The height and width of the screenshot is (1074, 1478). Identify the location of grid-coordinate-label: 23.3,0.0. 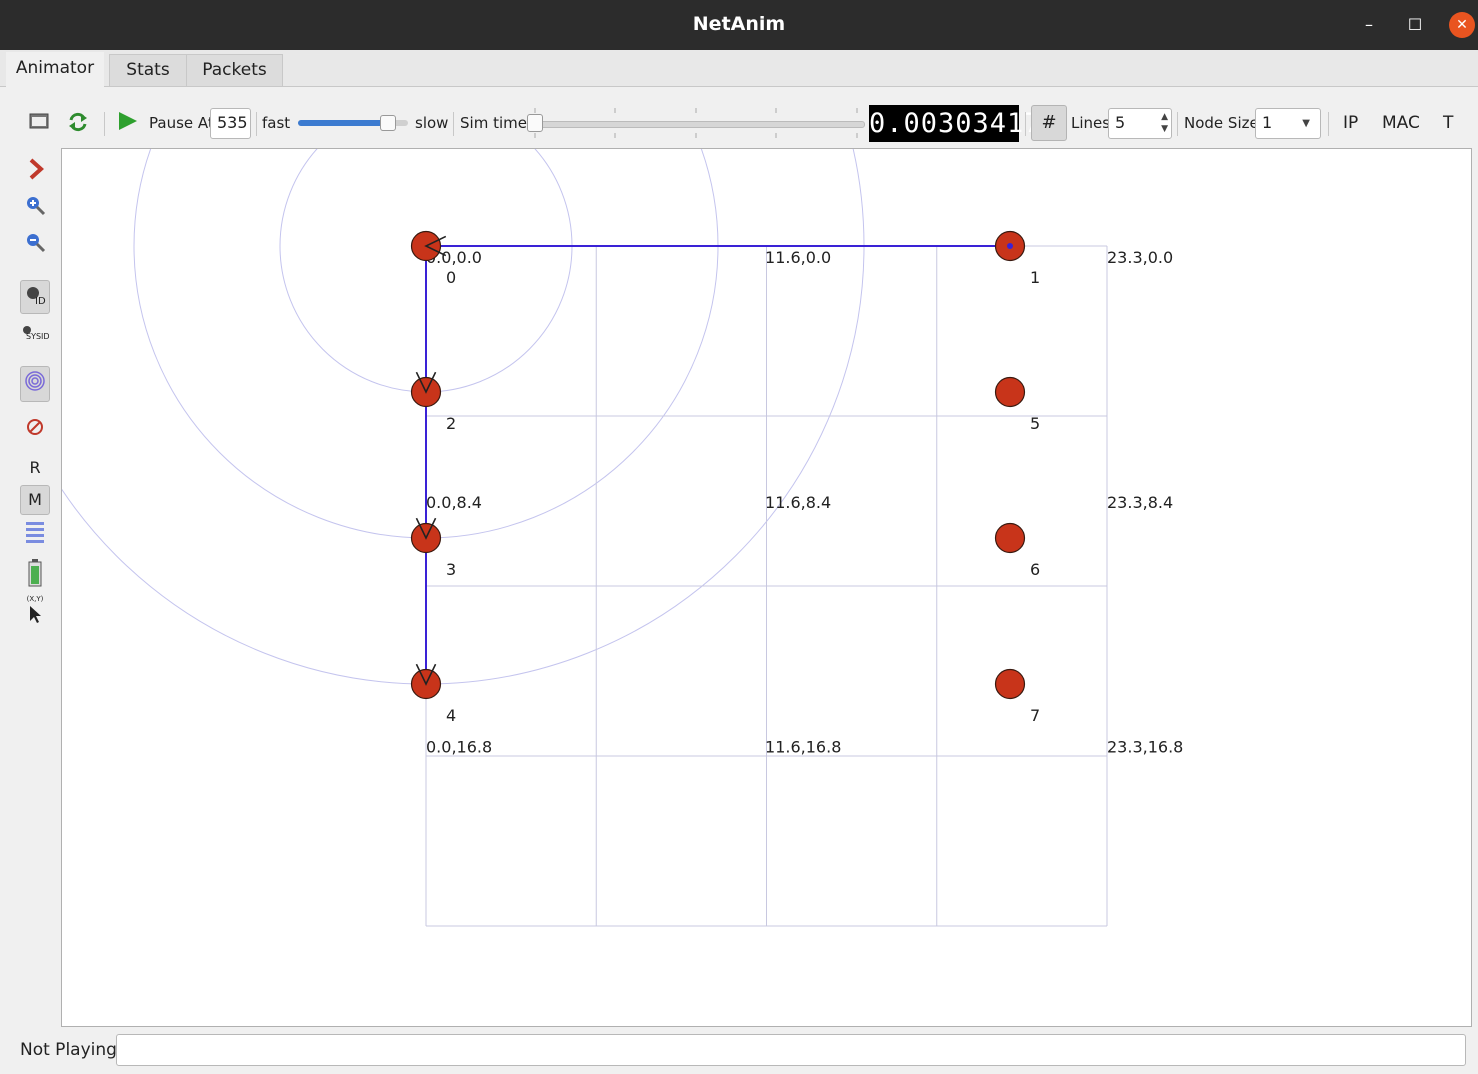
(1140, 257).